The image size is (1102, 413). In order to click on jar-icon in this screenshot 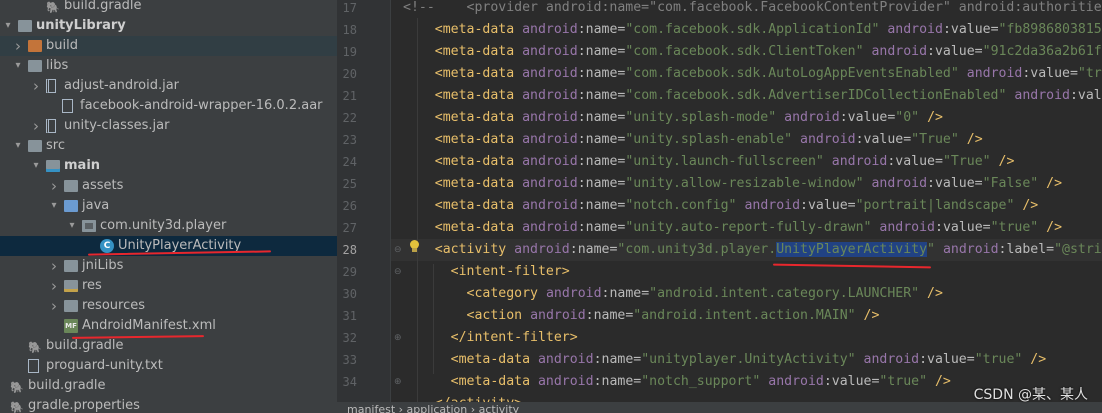, I will do `click(51, 86)`.